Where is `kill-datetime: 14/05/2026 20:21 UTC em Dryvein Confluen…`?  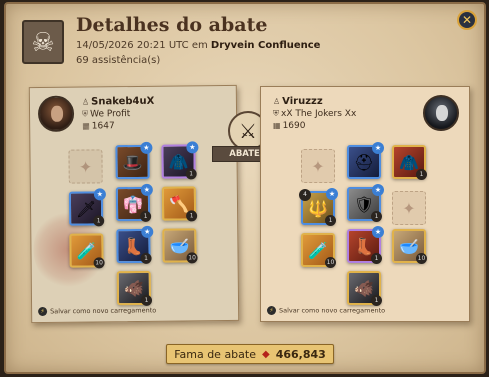
kill-datetime: 14/05/2026 20:21 UTC em Dryvein Confluen… is located at coordinates (198, 45).